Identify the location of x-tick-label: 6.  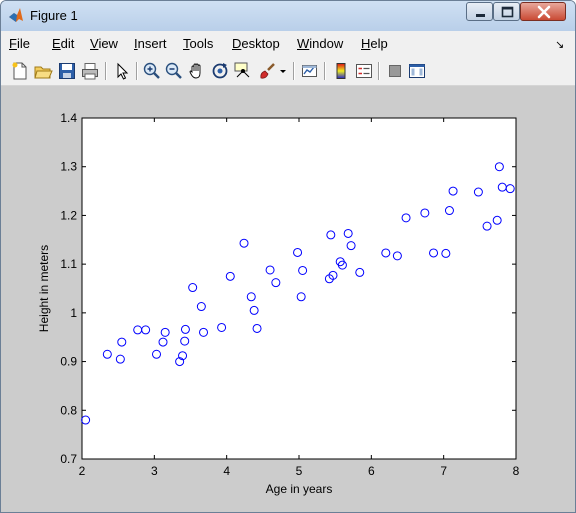
(371, 471).